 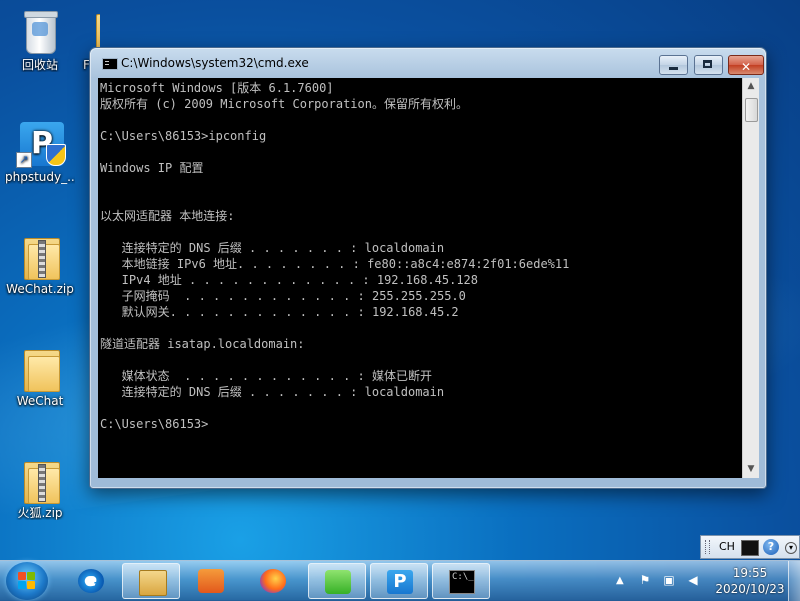 I want to click on desktop-icon-wechat-zip: WeChat.zip, so click(x=40, y=264).